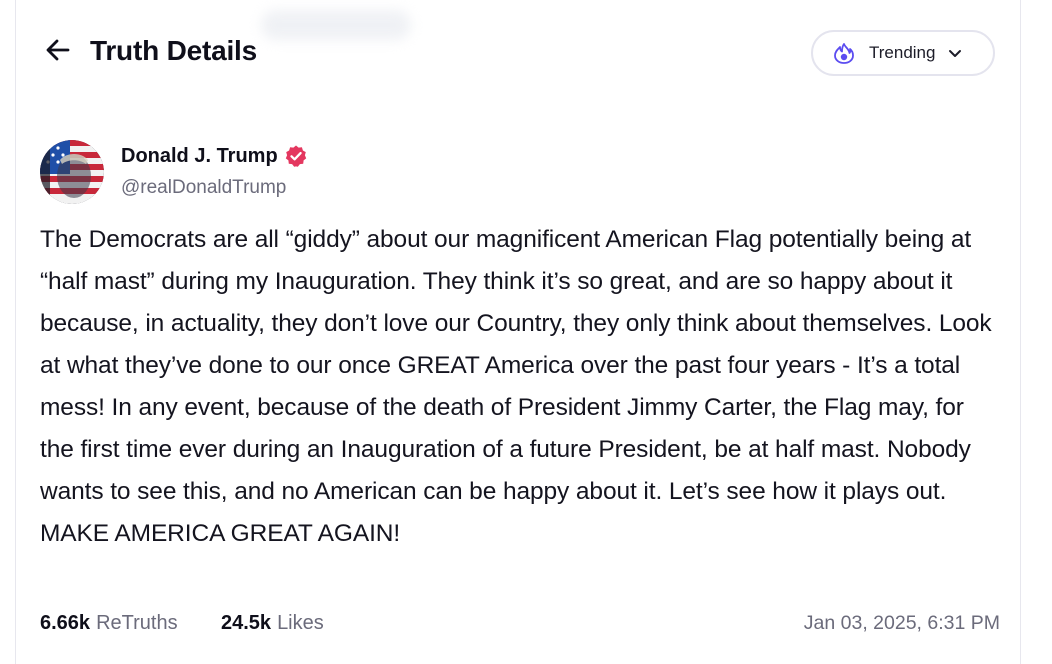  I want to click on back-button, so click(58, 52).